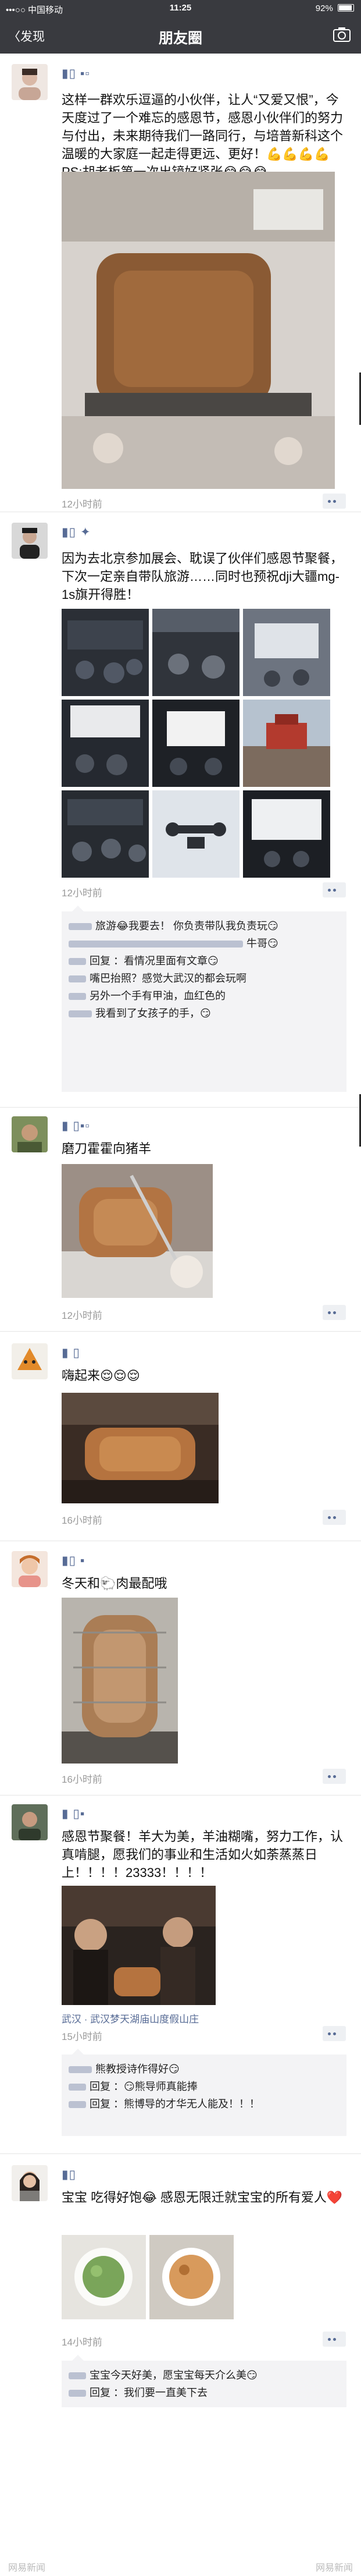  Describe the element at coordinates (204, 944) in the screenshot. I see `comment-item: 牛哥😏` at that location.